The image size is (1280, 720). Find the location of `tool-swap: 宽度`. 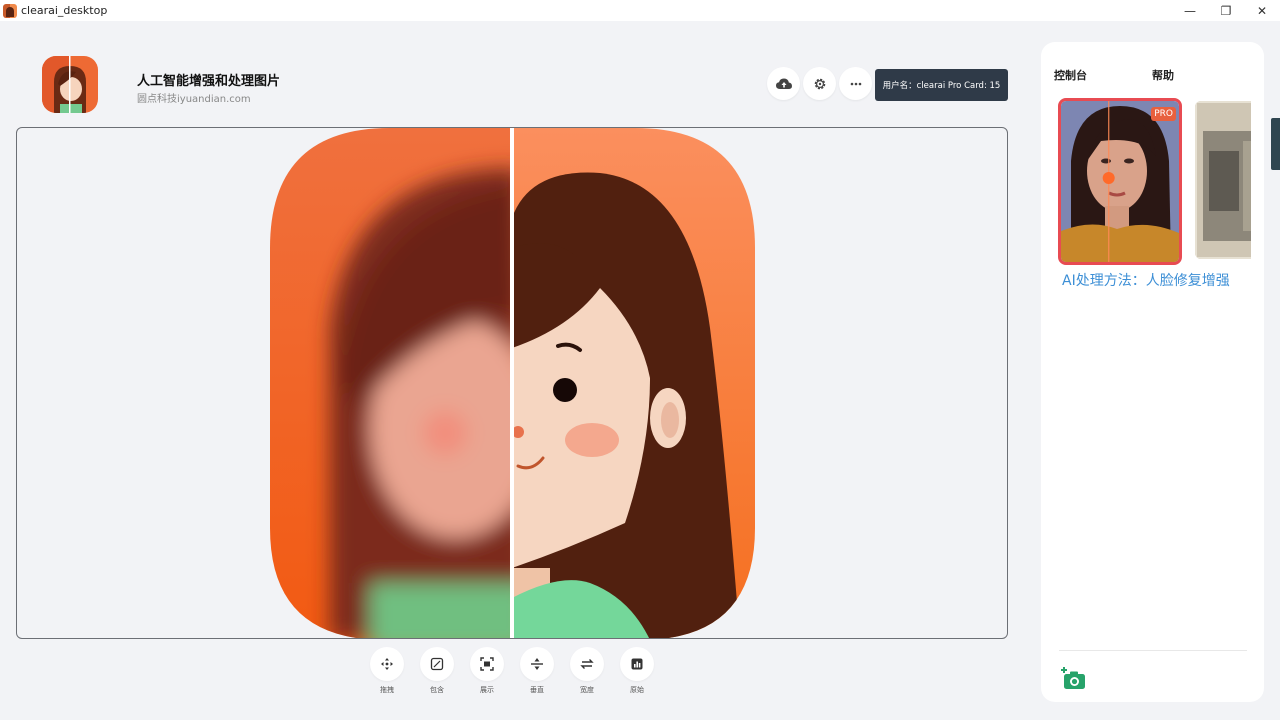

tool-swap: 宽度 is located at coordinates (587, 671).